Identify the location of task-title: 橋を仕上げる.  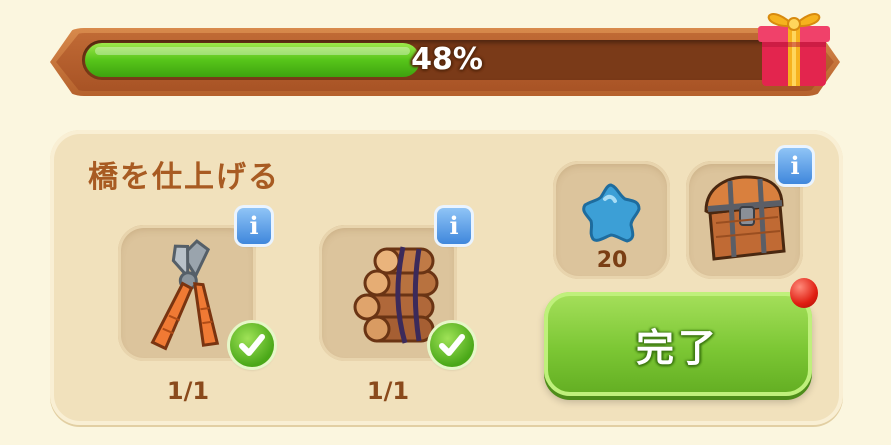
(184, 177).